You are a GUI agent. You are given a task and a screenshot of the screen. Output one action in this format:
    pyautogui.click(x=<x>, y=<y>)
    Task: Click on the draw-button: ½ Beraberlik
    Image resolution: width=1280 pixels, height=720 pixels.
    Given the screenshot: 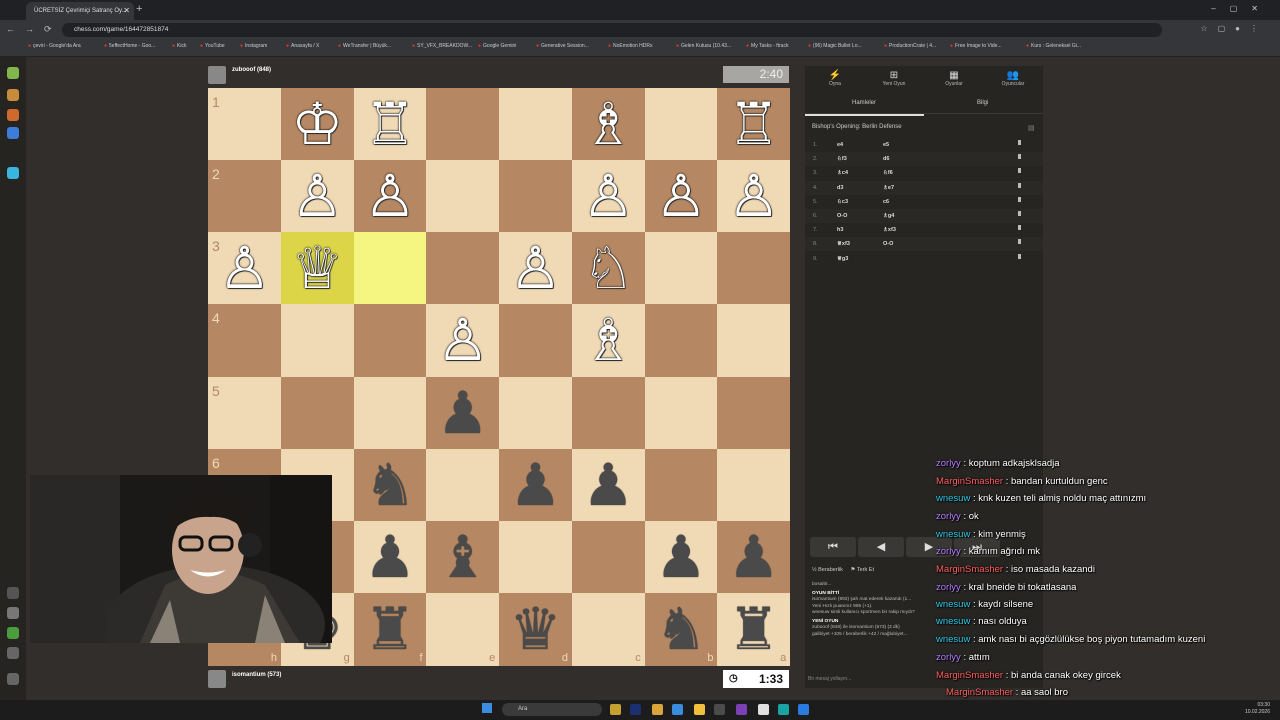 What is the action you would take?
    pyautogui.click(x=827, y=570)
    